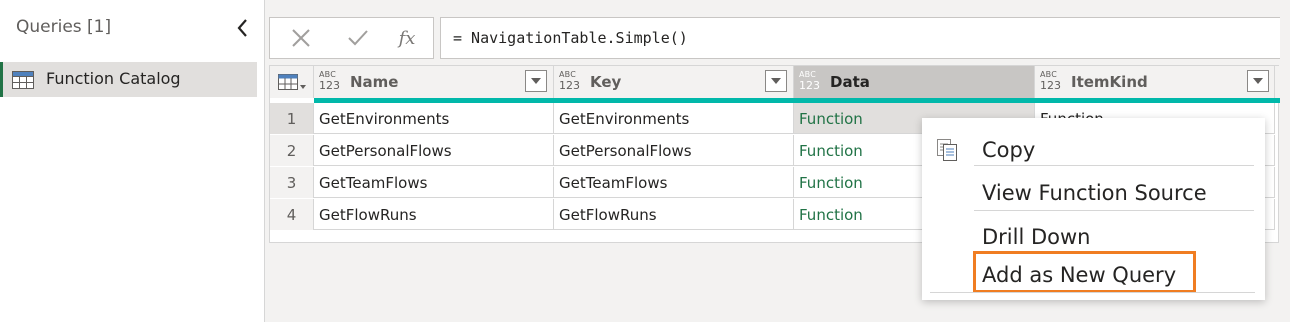  I want to click on formula-bar: fx = NavigationTable.Simple(), so click(774, 38).